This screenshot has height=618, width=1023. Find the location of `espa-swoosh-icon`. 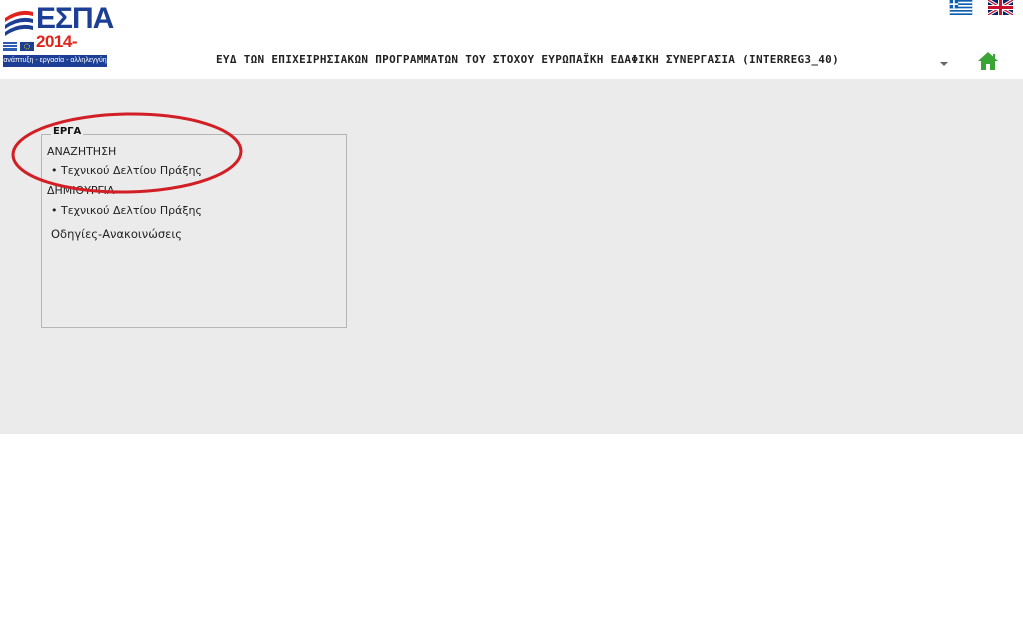

espa-swoosh-icon is located at coordinates (19, 23).